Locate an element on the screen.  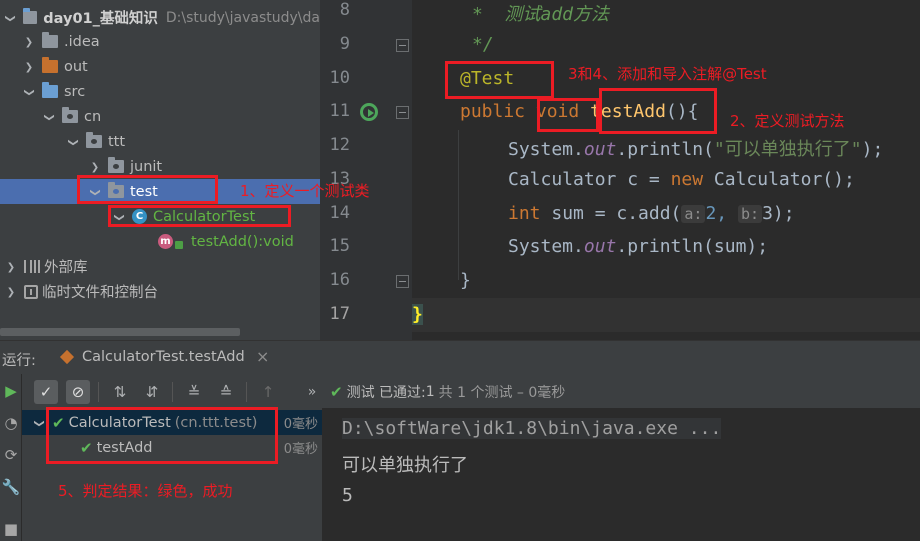
annotation-step-3-4: 3和4、添加和导入注解@Test is located at coordinates (667, 74).